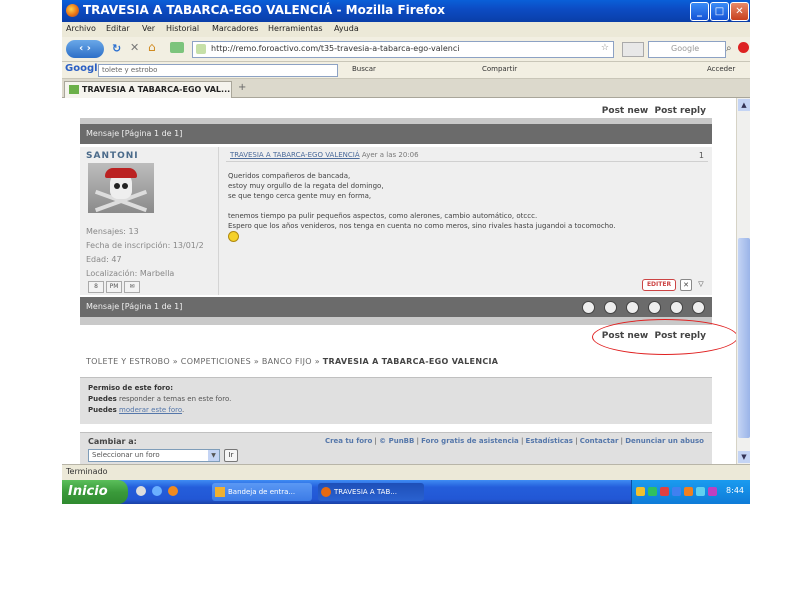 Image resolution: width=800 pixels, height=600 pixels. Describe the element at coordinates (134, 306) in the screenshot. I see `page-label-bottom: Mensaje [Página 1 de 1]` at that location.